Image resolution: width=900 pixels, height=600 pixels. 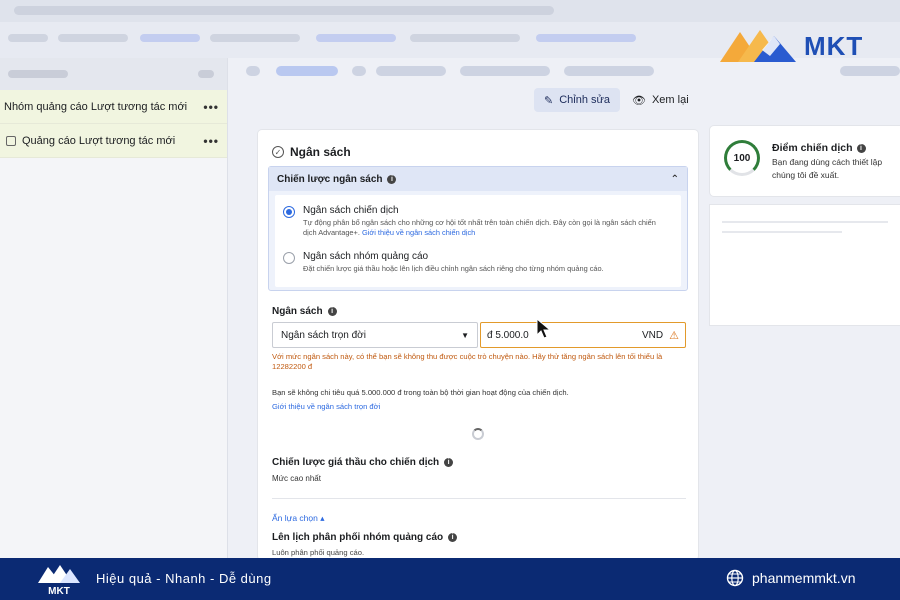 I want to click on pencil-icon: ✎, so click(x=549, y=100).